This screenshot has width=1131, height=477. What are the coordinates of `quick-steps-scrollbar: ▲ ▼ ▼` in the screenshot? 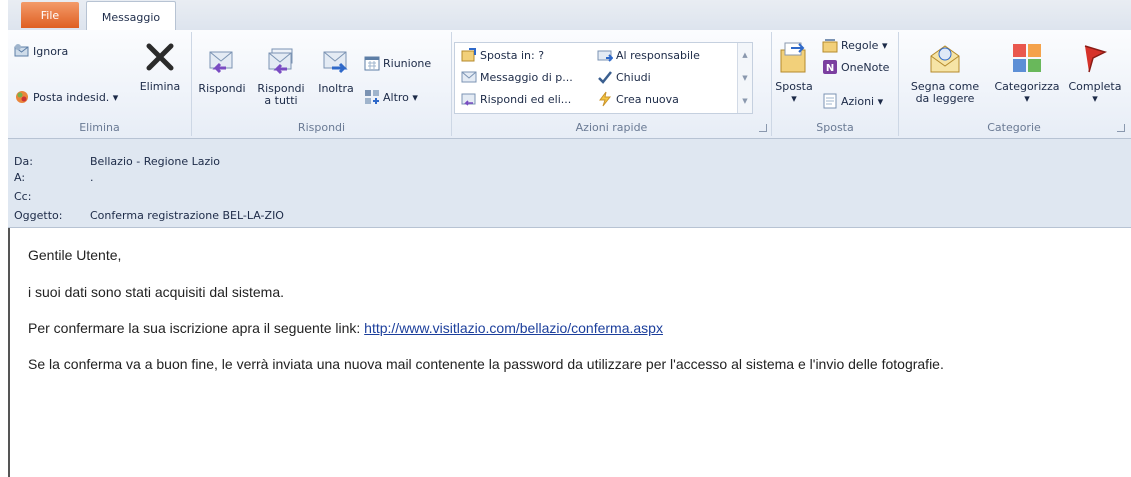 It's located at (744, 78).